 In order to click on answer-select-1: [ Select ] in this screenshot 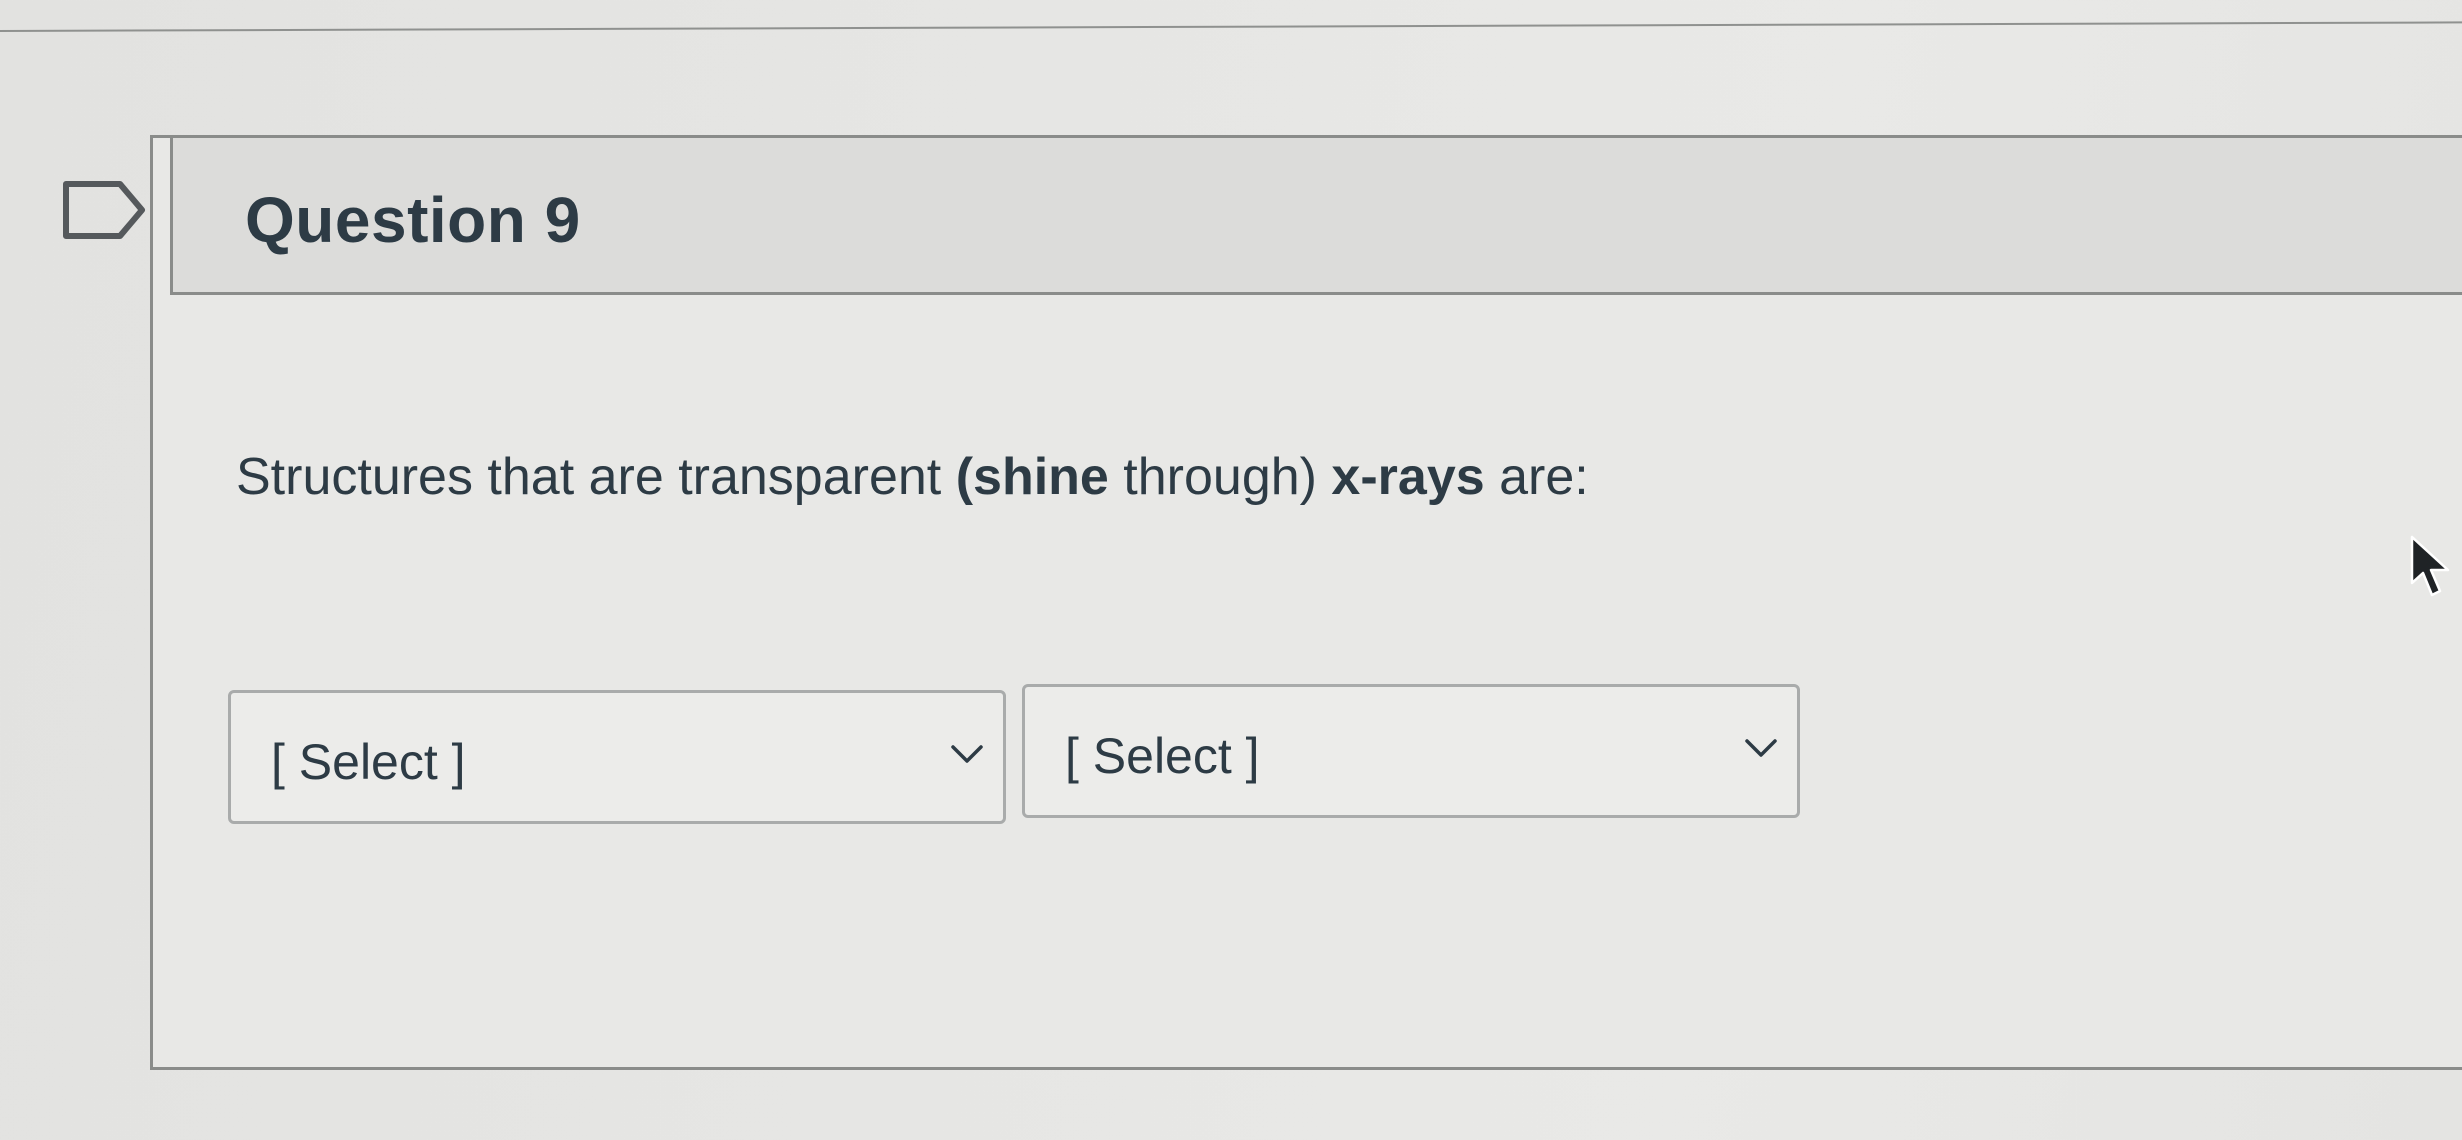, I will do `click(617, 757)`.